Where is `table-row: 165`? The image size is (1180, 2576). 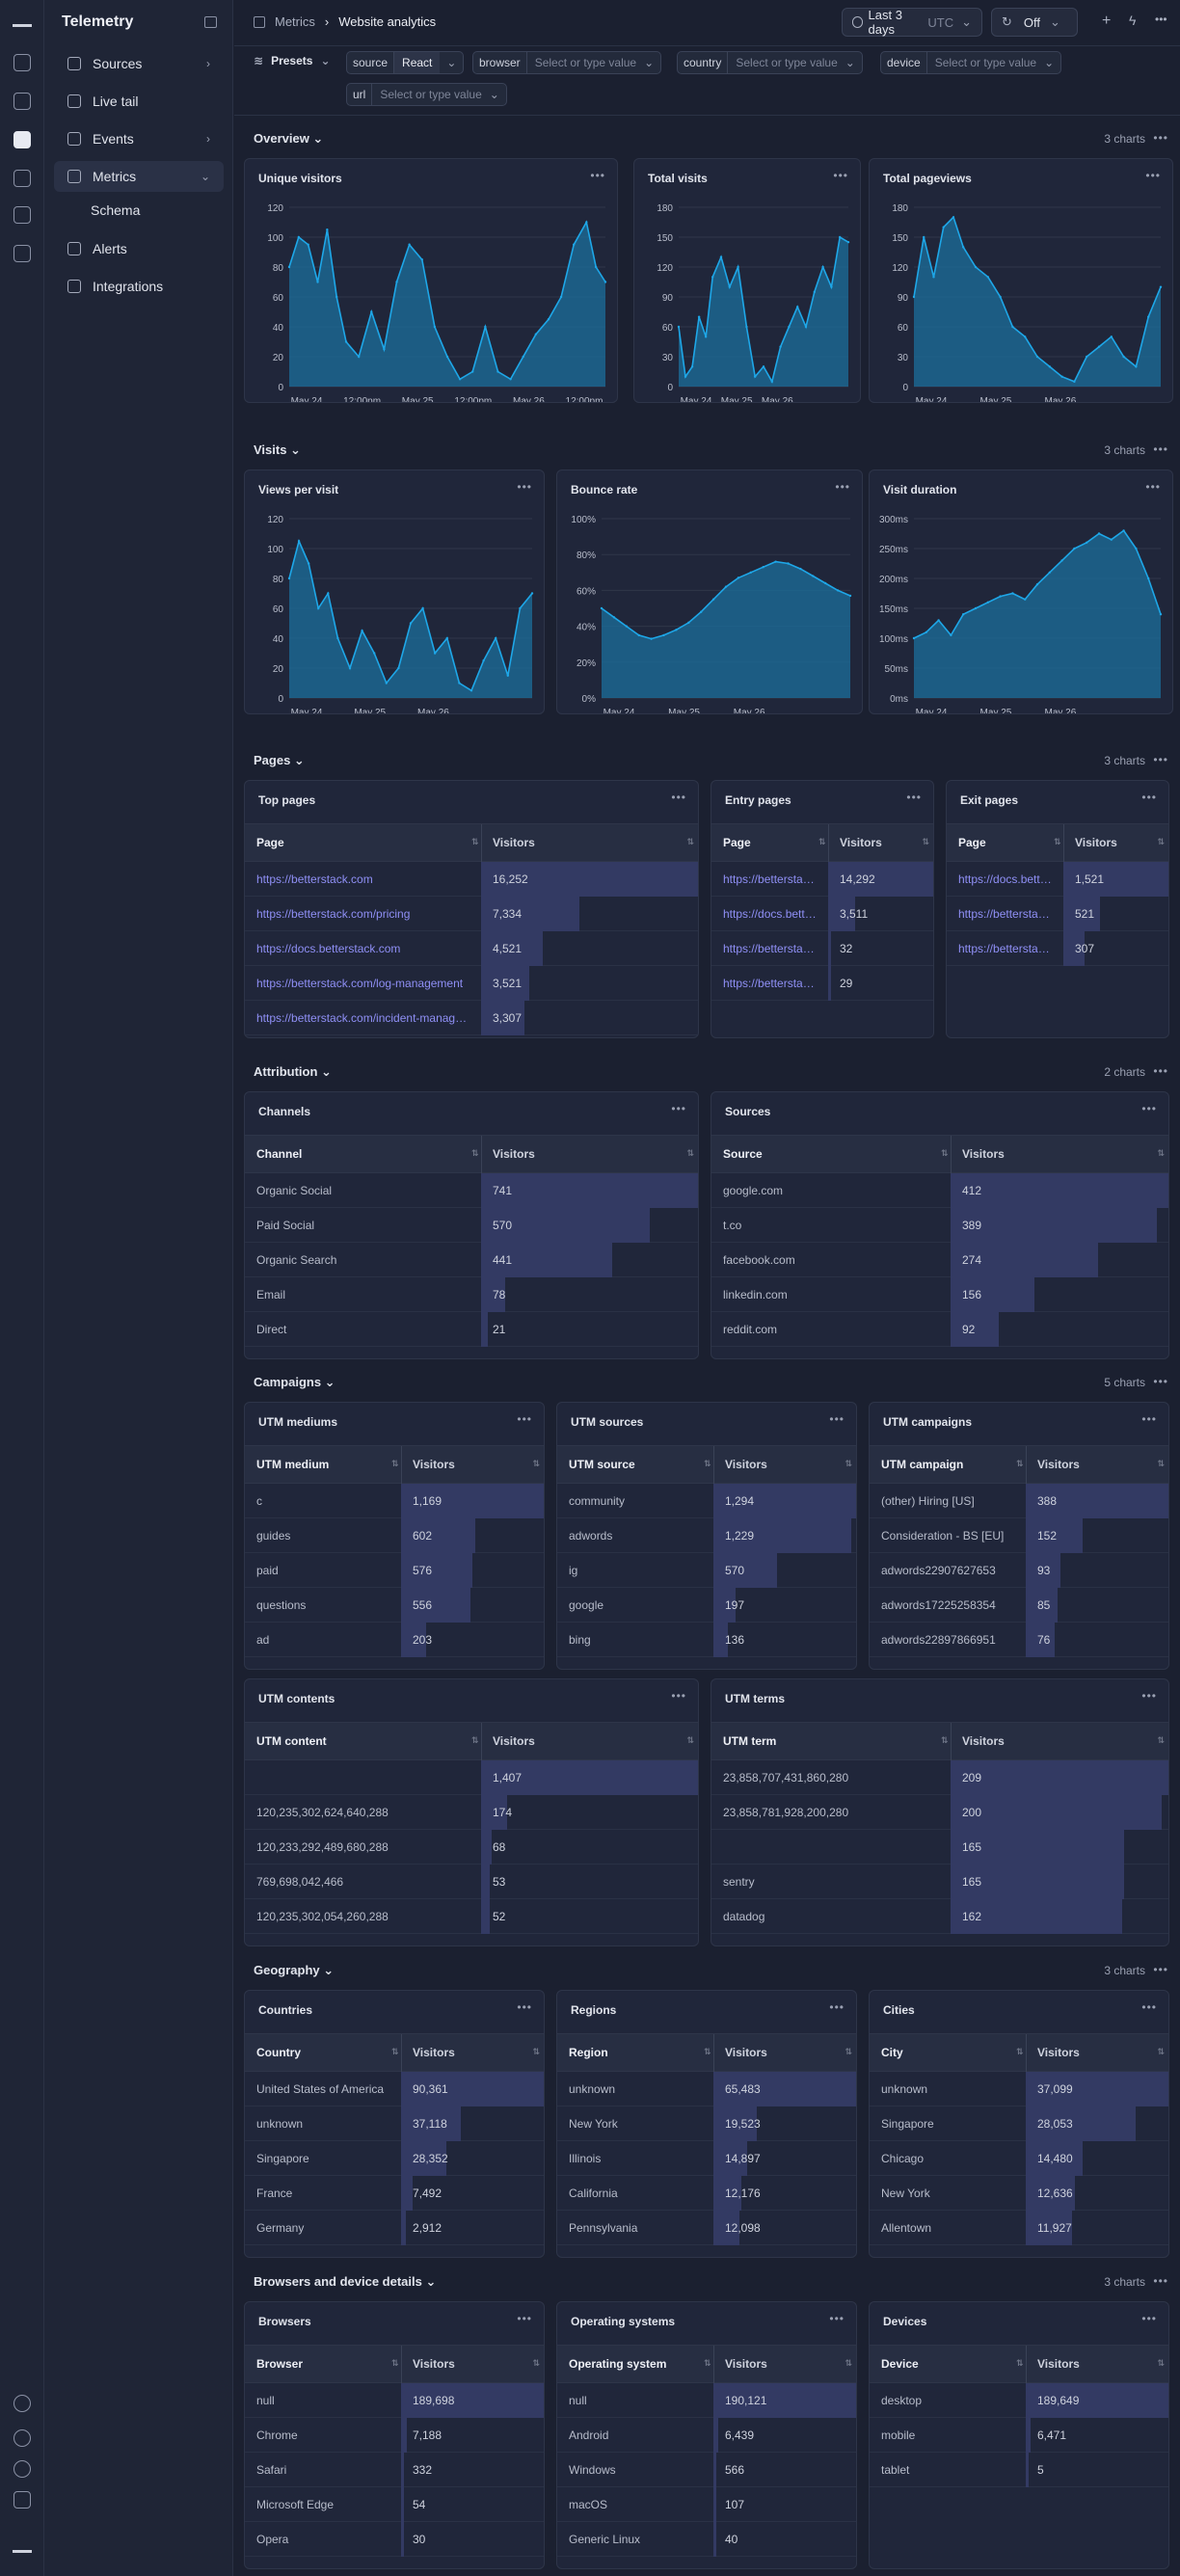
table-row: 165 is located at coordinates (940, 1848).